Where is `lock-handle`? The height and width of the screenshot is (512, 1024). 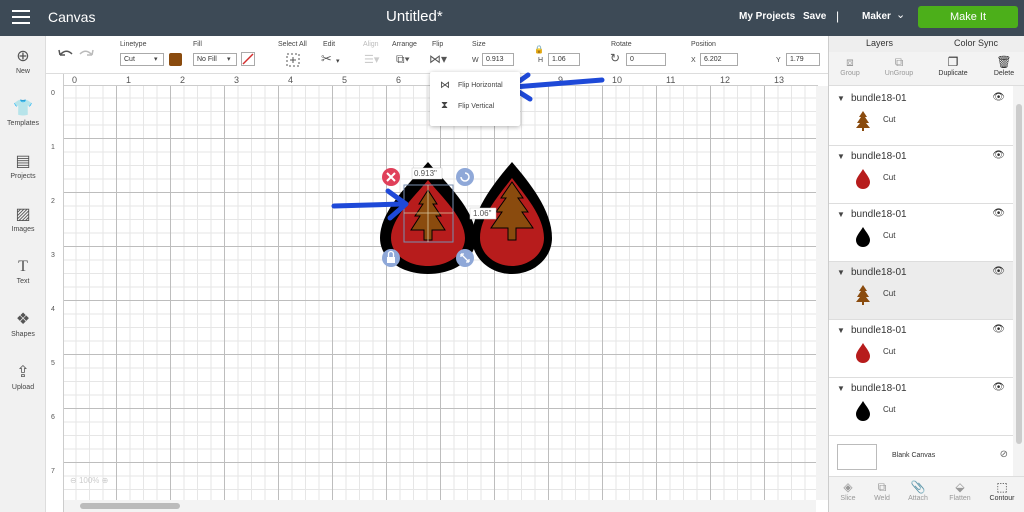
lock-handle is located at coordinates (391, 258).